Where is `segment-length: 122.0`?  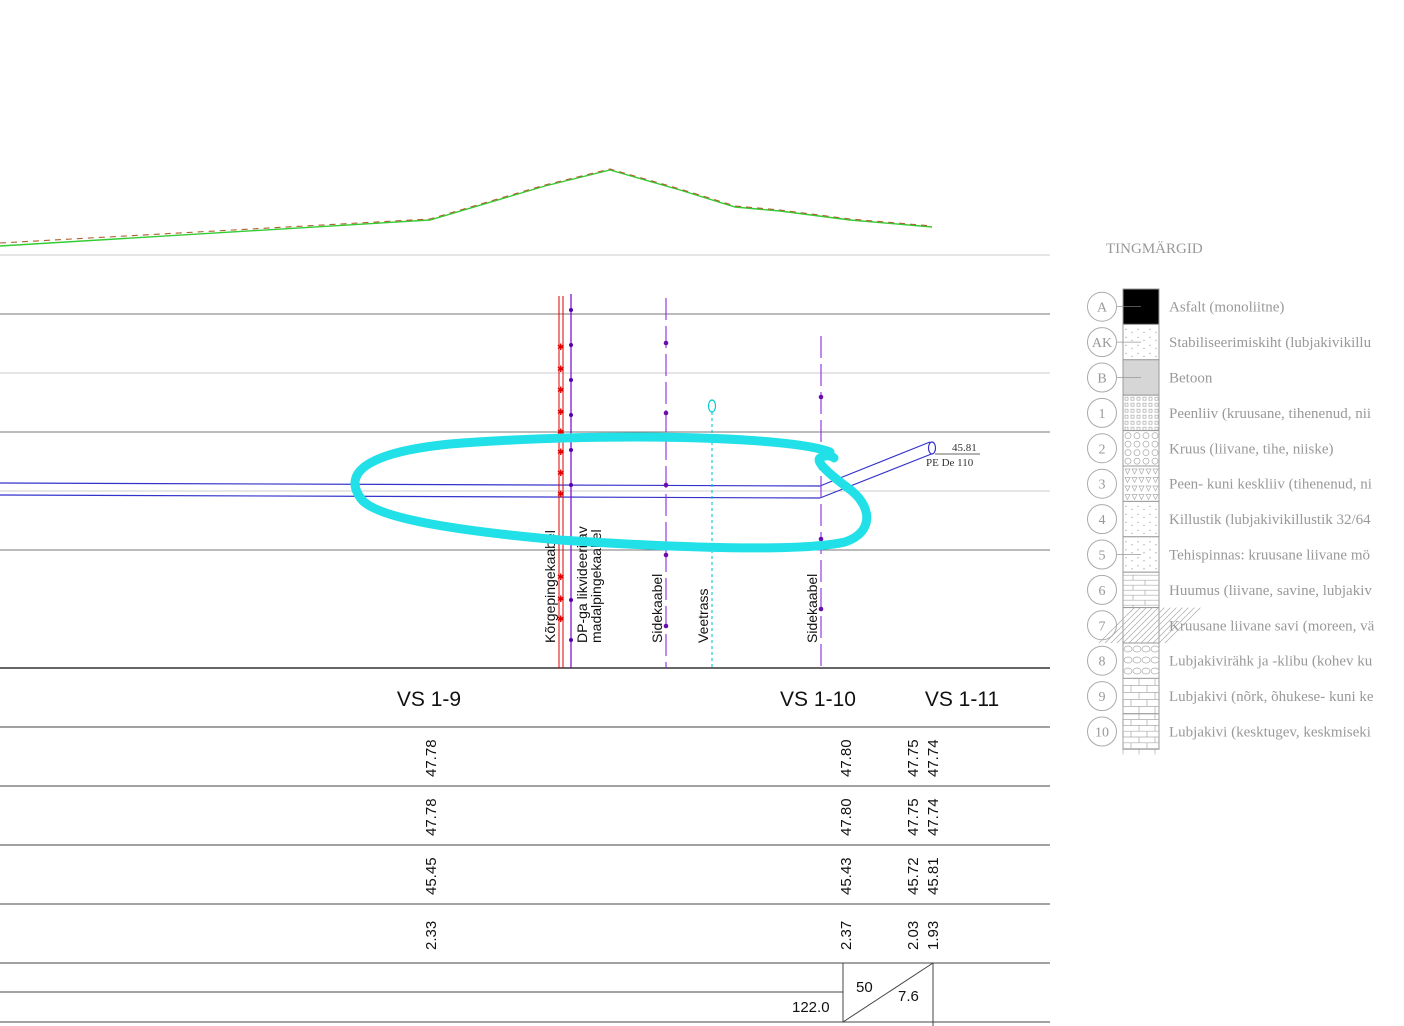
segment-length: 122.0 is located at coordinates (811, 1007).